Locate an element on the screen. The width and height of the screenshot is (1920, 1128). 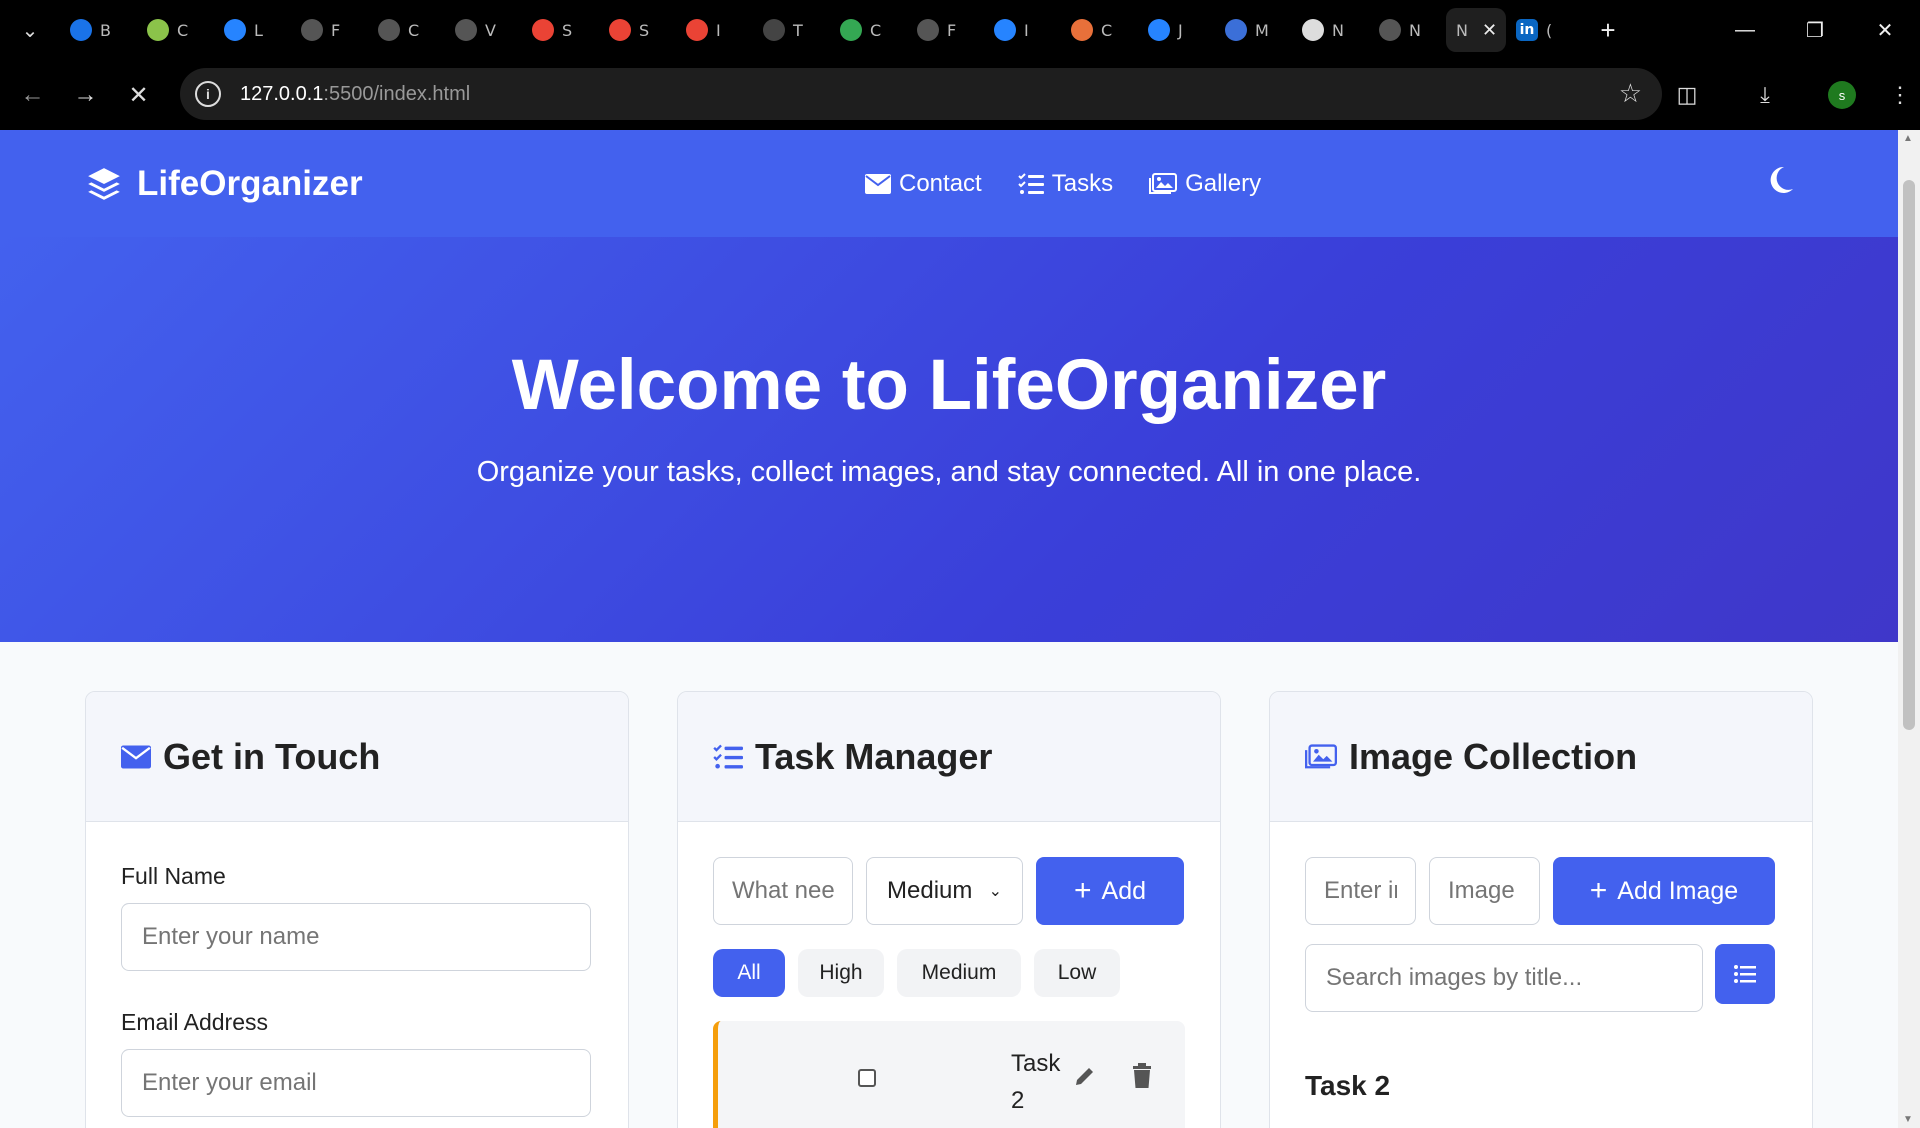
nav-contact: Contact is located at coordinates (923, 184).